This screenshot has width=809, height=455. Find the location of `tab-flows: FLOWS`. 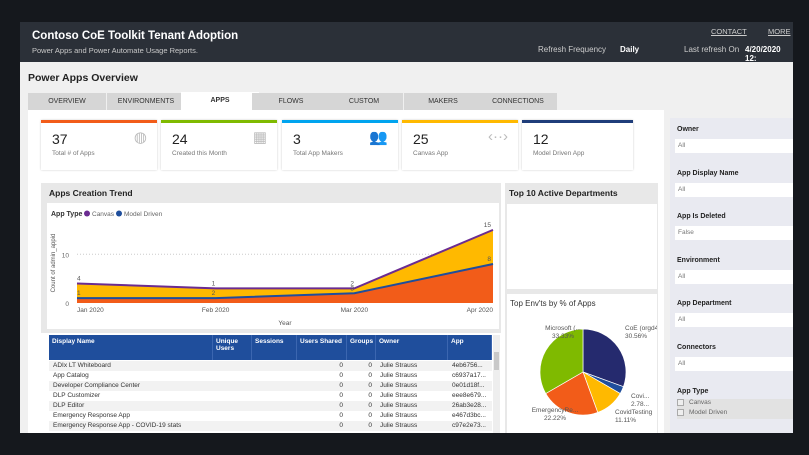

tab-flows: FLOWS is located at coordinates (291, 101).